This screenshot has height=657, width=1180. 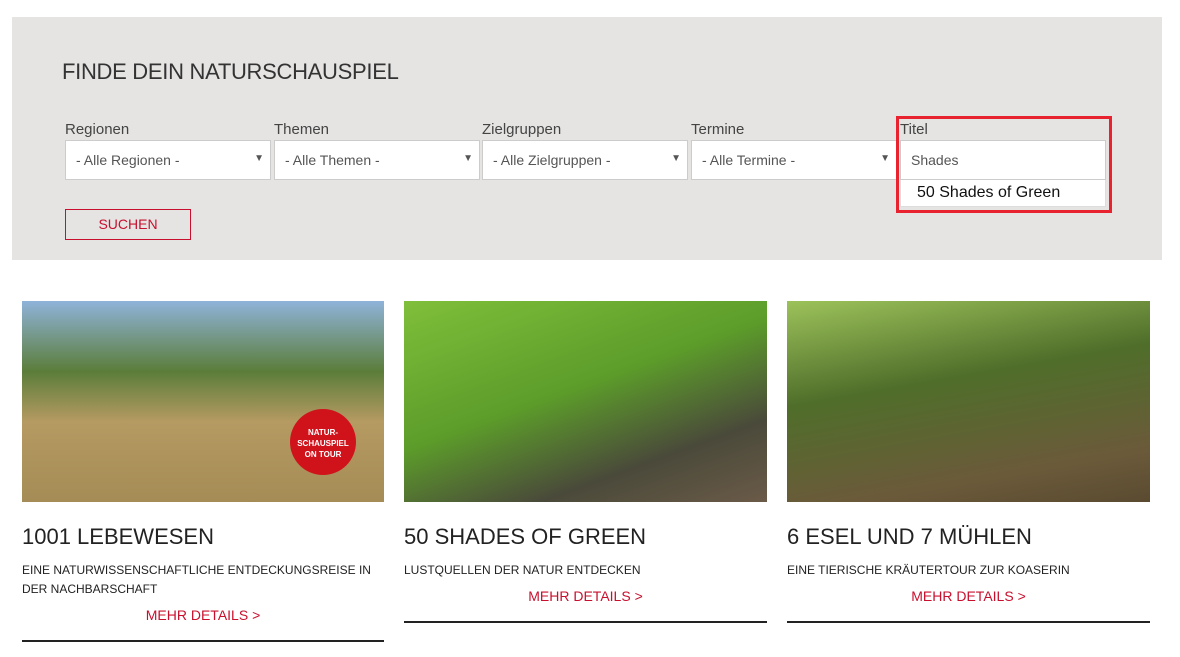 I want to click on card-image: NATUR- SCHAUSPIEL ON TOUR, so click(x=203, y=401).